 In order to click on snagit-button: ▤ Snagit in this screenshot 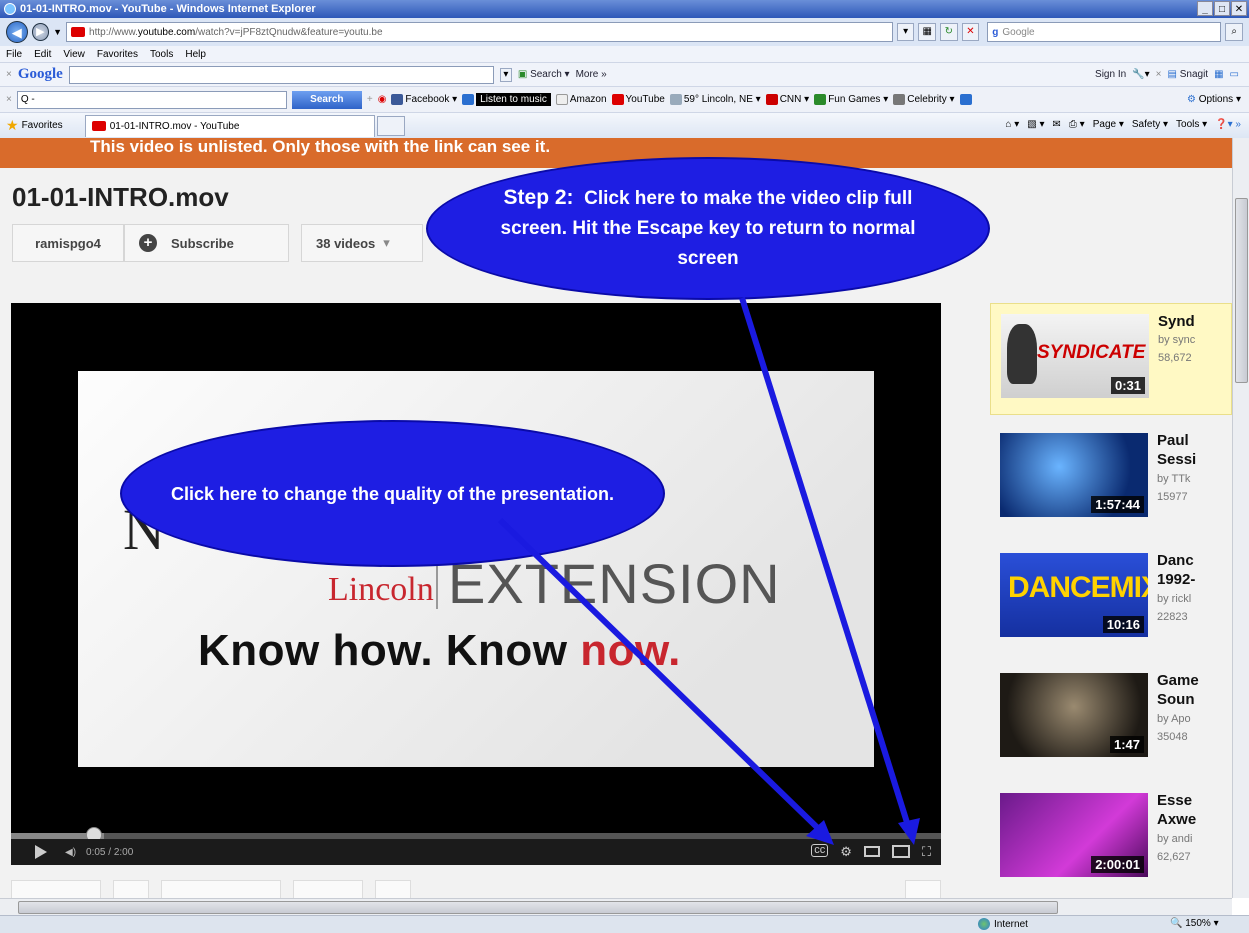, I will do `click(1188, 74)`.